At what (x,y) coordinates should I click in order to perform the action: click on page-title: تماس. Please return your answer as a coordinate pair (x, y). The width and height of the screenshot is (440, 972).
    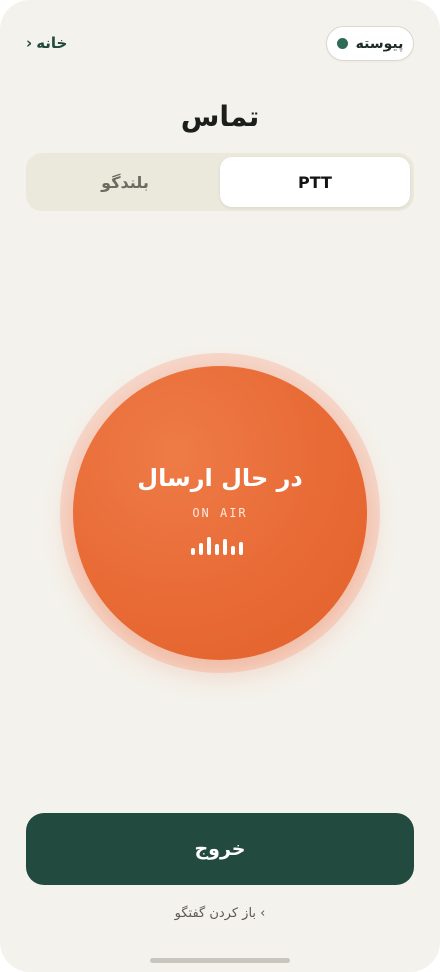
    Looking at the image, I should click on (220, 116).